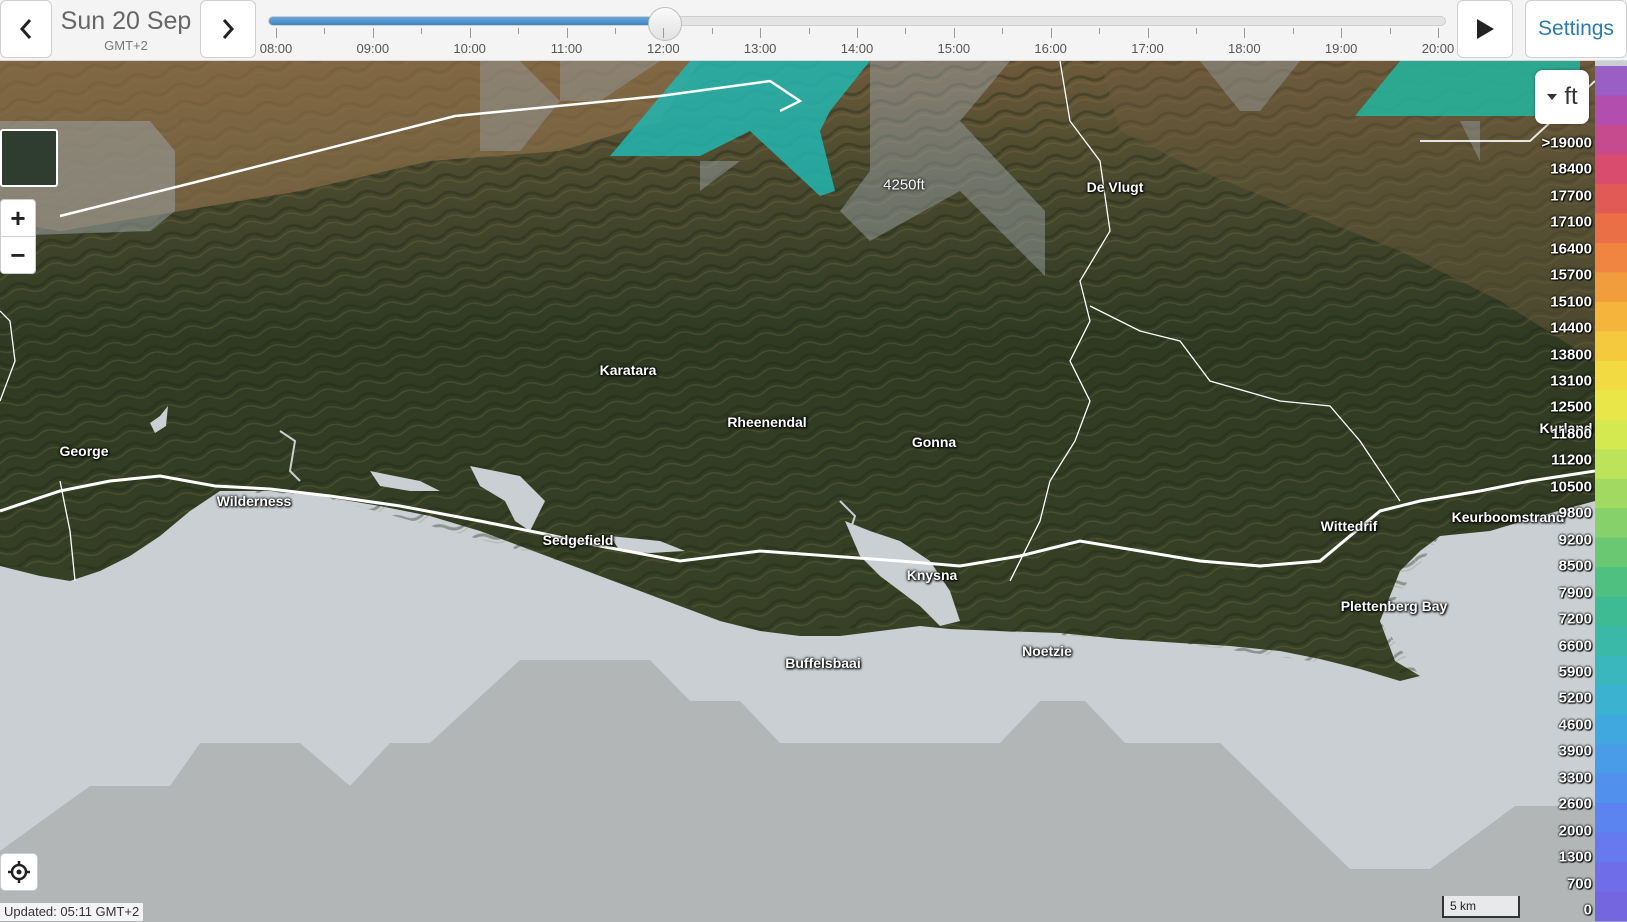 The height and width of the screenshot is (922, 1627). Describe the element at coordinates (467, 21) in the screenshot. I see `time-slider-fill` at that location.